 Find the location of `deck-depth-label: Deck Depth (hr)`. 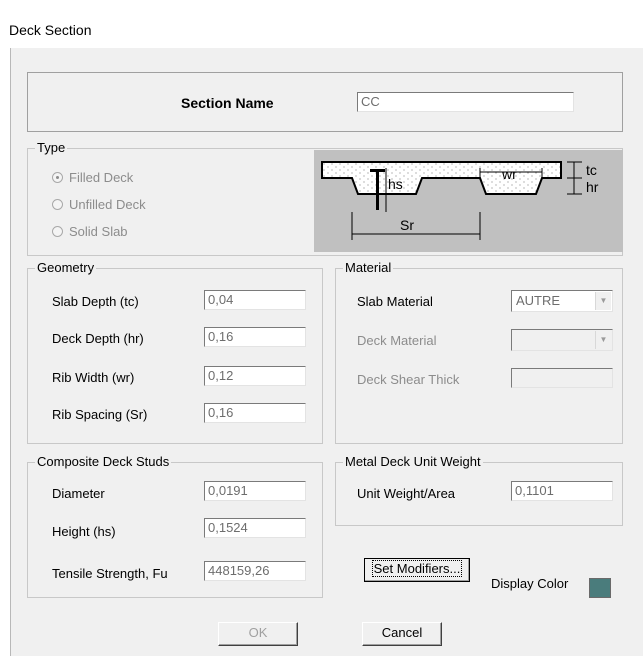

deck-depth-label: Deck Depth (hr) is located at coordinates (98, 338).